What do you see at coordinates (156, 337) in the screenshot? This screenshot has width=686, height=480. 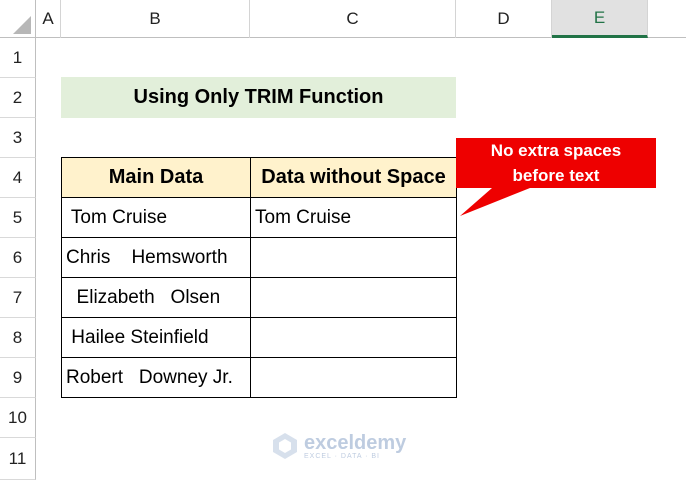 I see `main-data-cell: Hailee Steinfield` at bounding box center [156, 337].